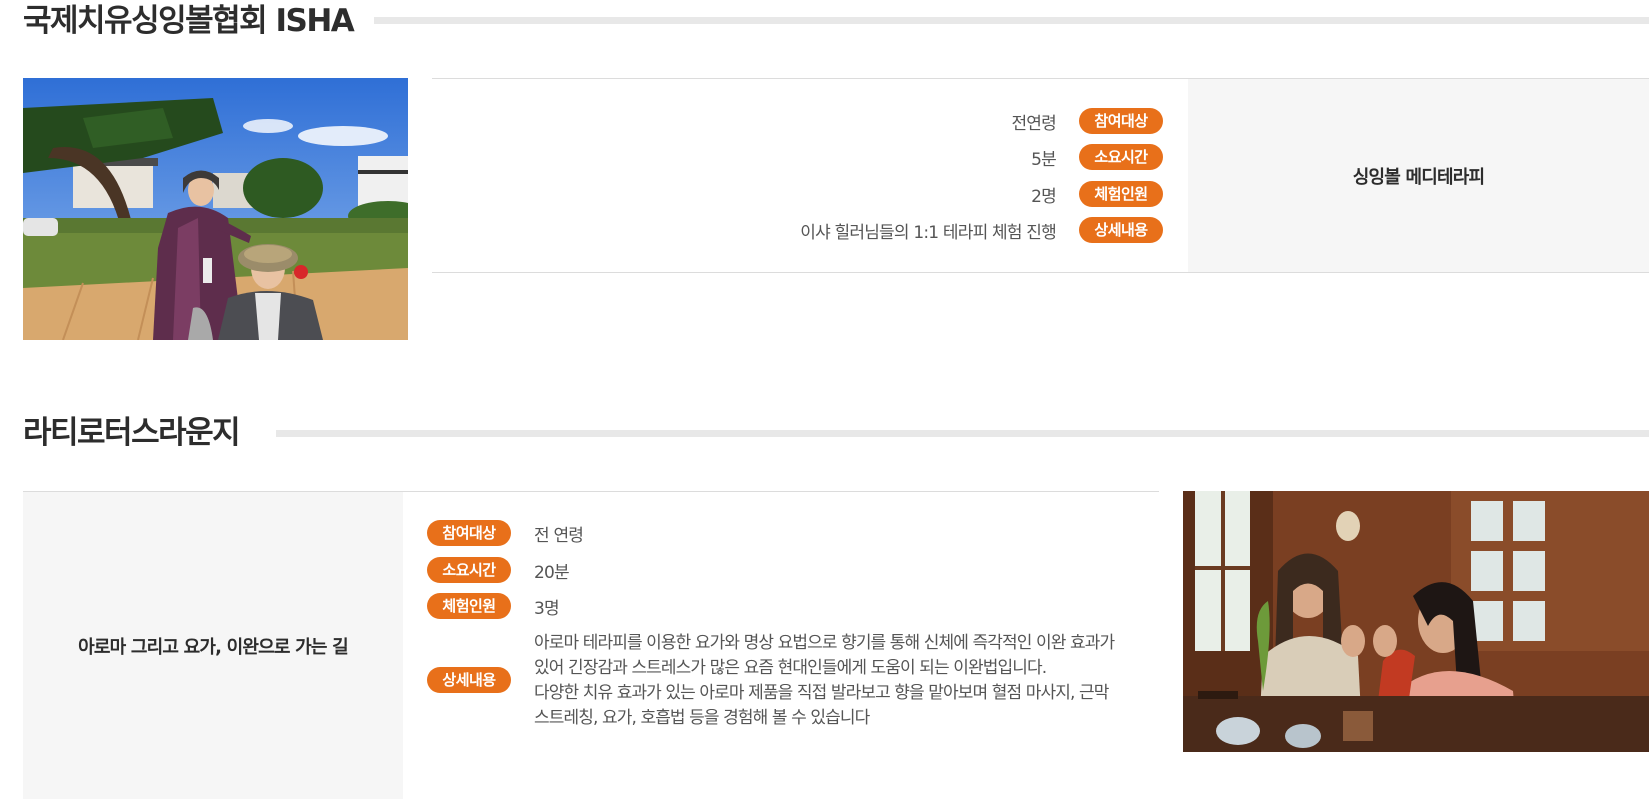 This screenshot has width=1649, height=799. I want to click on singing-bowl-photo, so click(215, 209).